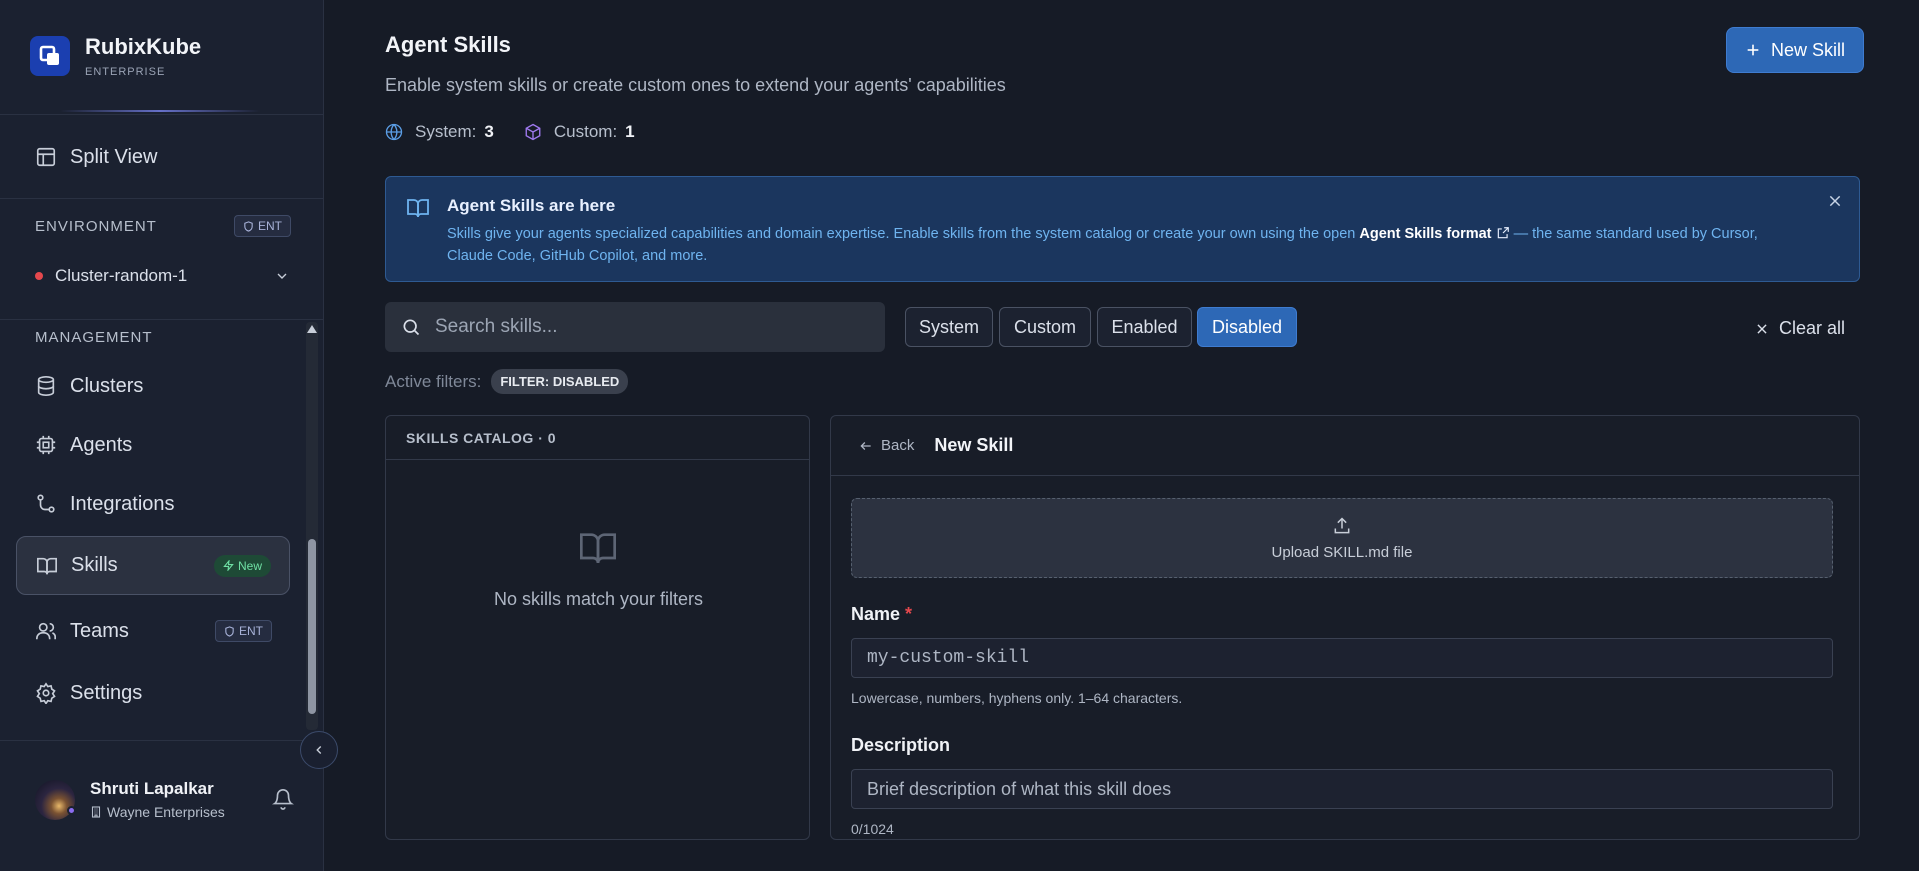  Describe the element at coordinates (446, 131) in the screenshot. I see `system-count-label: System:` at that location.